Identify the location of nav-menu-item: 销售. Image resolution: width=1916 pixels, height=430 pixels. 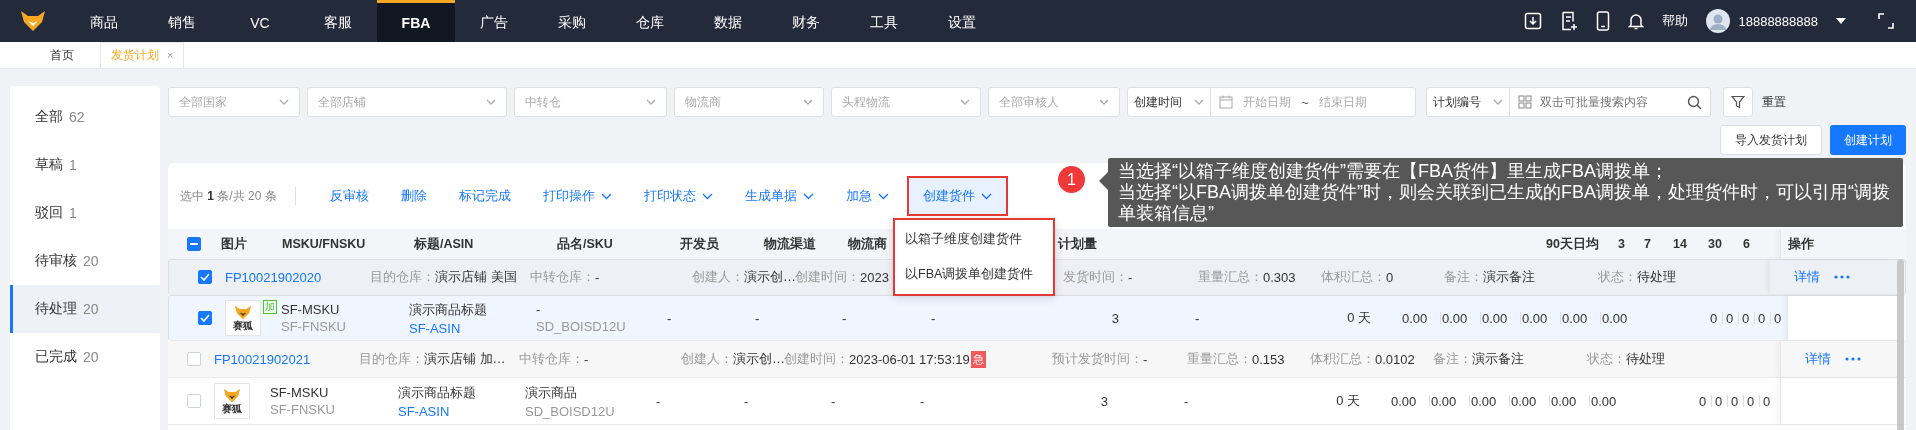
(182, 21).